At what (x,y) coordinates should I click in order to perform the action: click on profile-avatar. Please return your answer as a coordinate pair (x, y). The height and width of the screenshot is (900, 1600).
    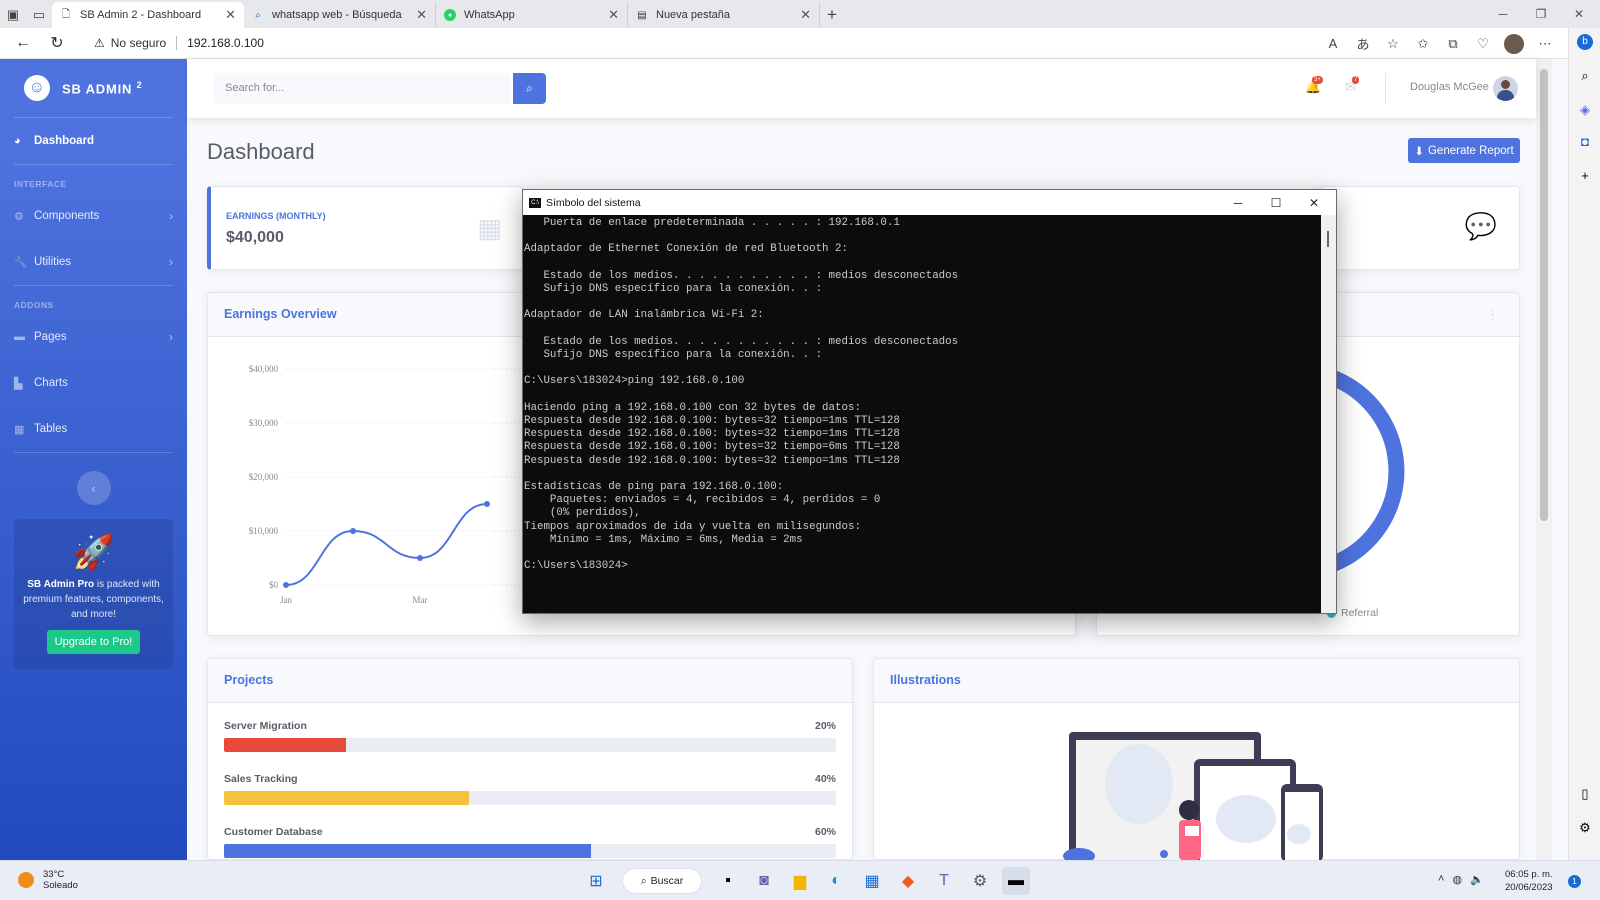
    Looking at the image, I should click on (1514, 43).